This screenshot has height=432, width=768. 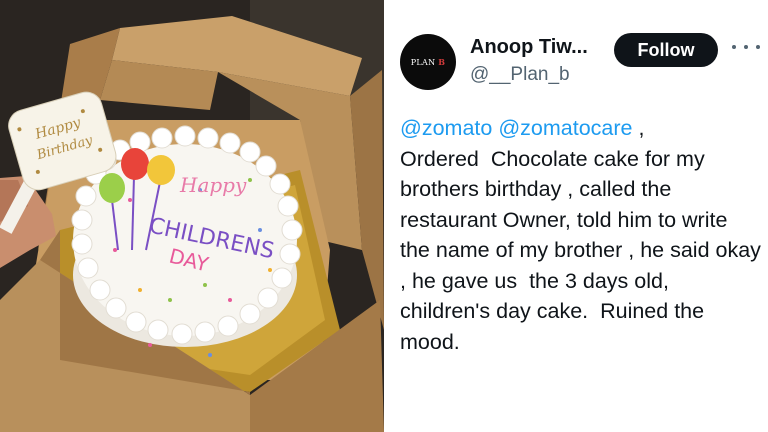 I want to click on follow-button: Follow, so click(x=666, y=50).